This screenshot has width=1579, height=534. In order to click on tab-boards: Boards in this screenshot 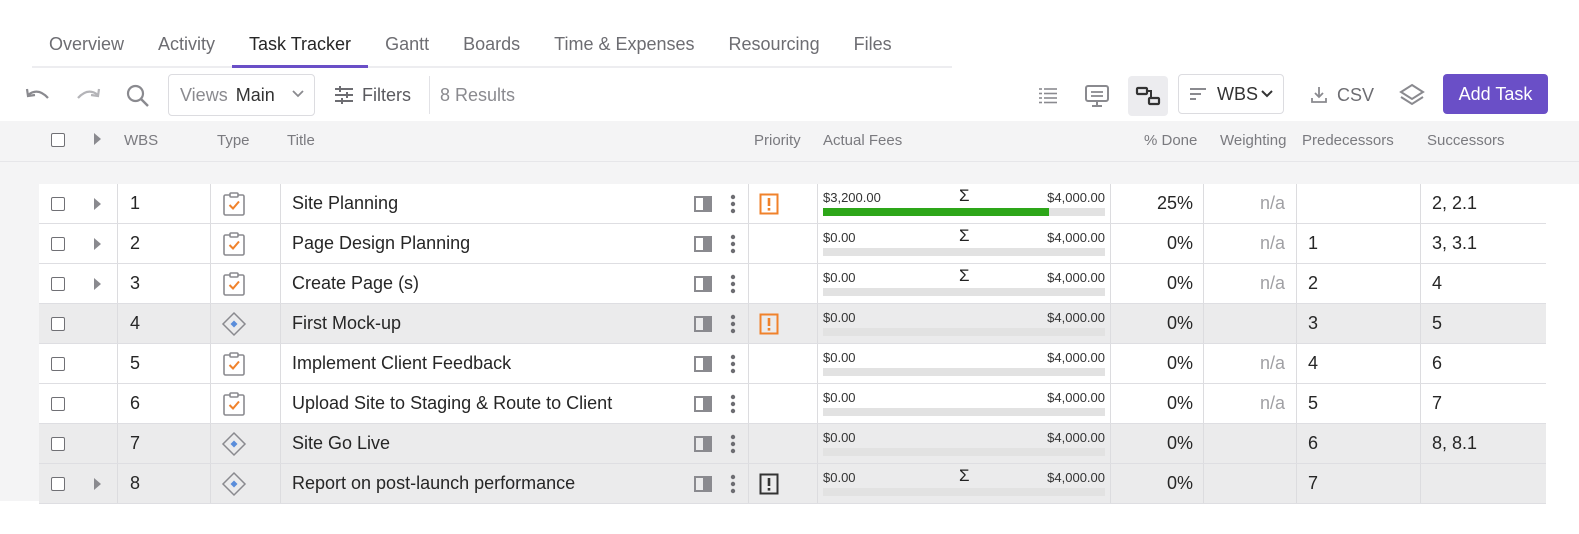, I will do `click(491, 50)`.